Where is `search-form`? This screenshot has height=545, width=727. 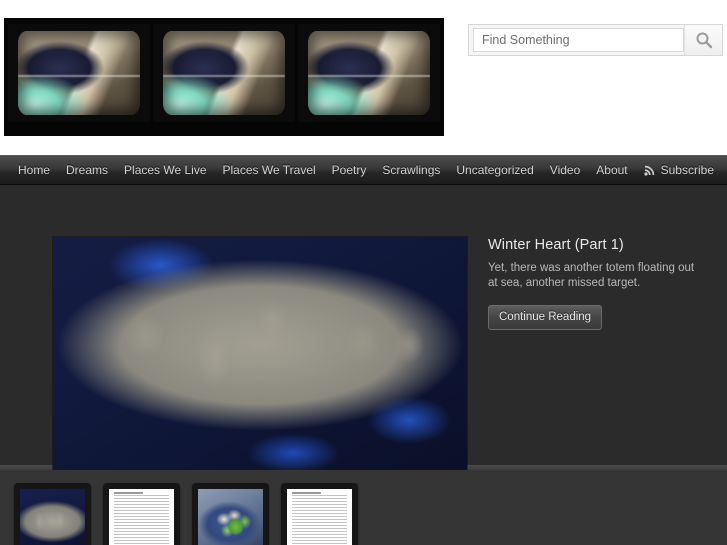
search-form is located at coordinates (595, 40).